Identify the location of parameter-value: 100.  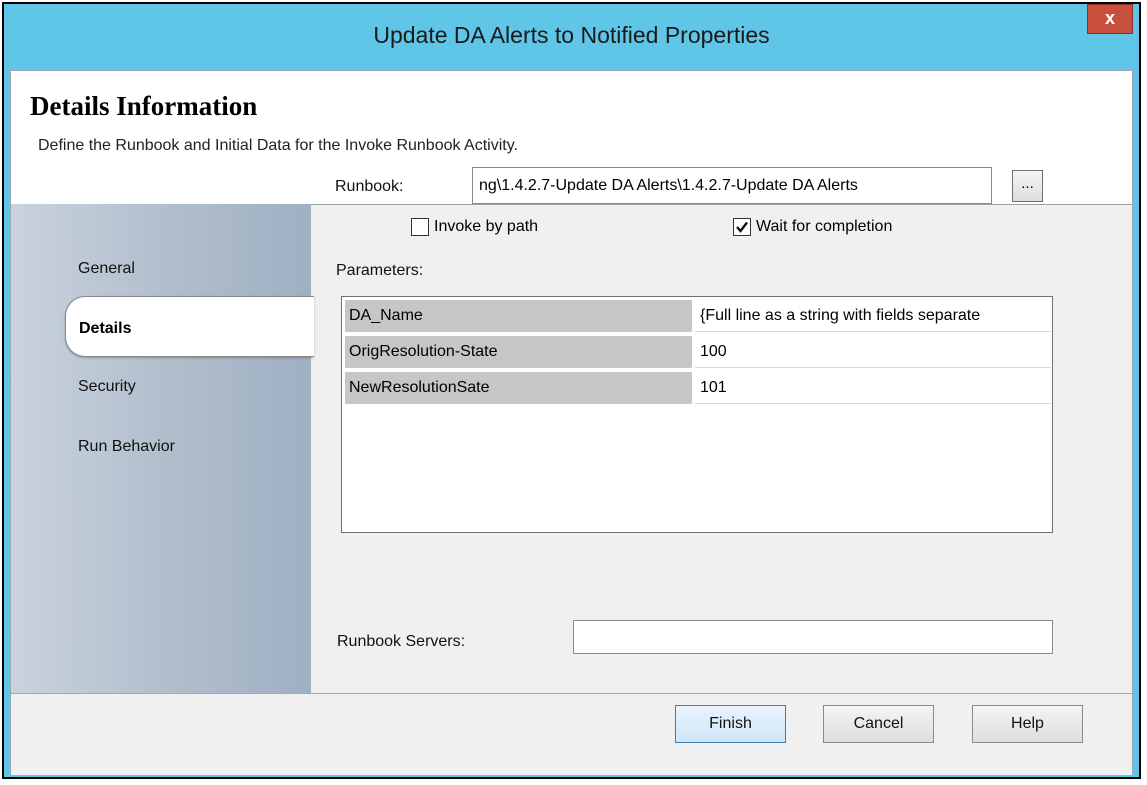
(873, 352).